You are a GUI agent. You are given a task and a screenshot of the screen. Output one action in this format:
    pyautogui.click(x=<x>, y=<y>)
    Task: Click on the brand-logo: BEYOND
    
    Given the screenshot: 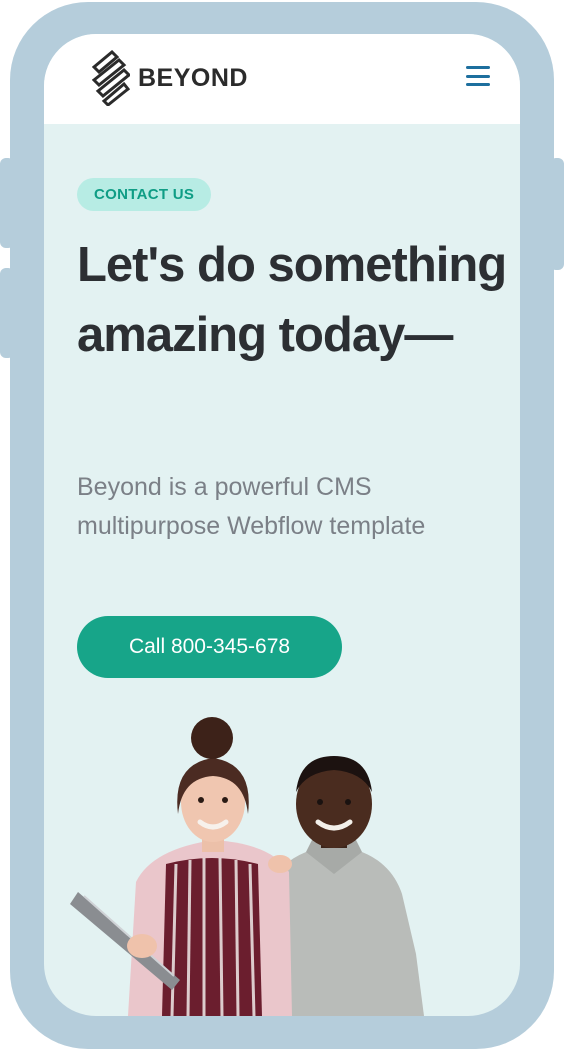 What is the action you would take?
    pyautogui.click(x=170, y=78)
    